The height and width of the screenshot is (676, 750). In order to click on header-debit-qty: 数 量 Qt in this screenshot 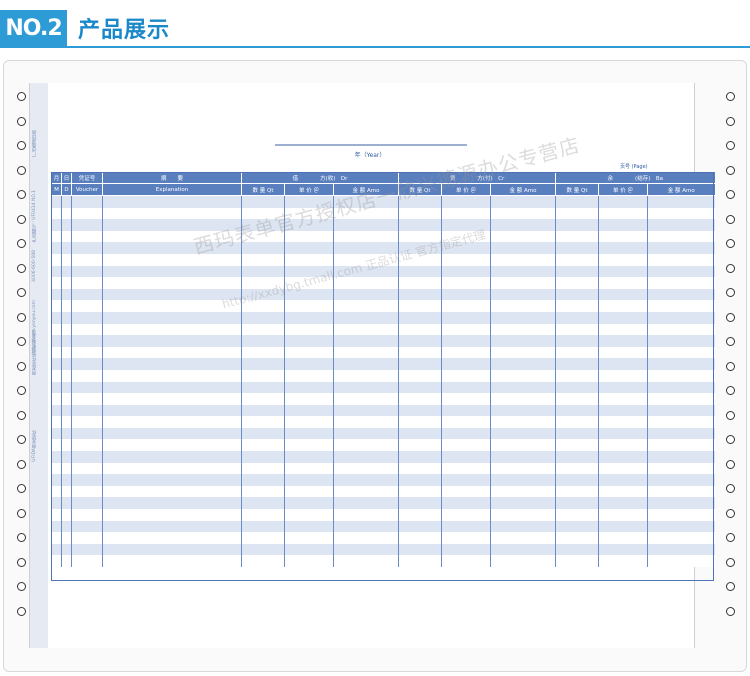, I will do `click(263, 189)`.